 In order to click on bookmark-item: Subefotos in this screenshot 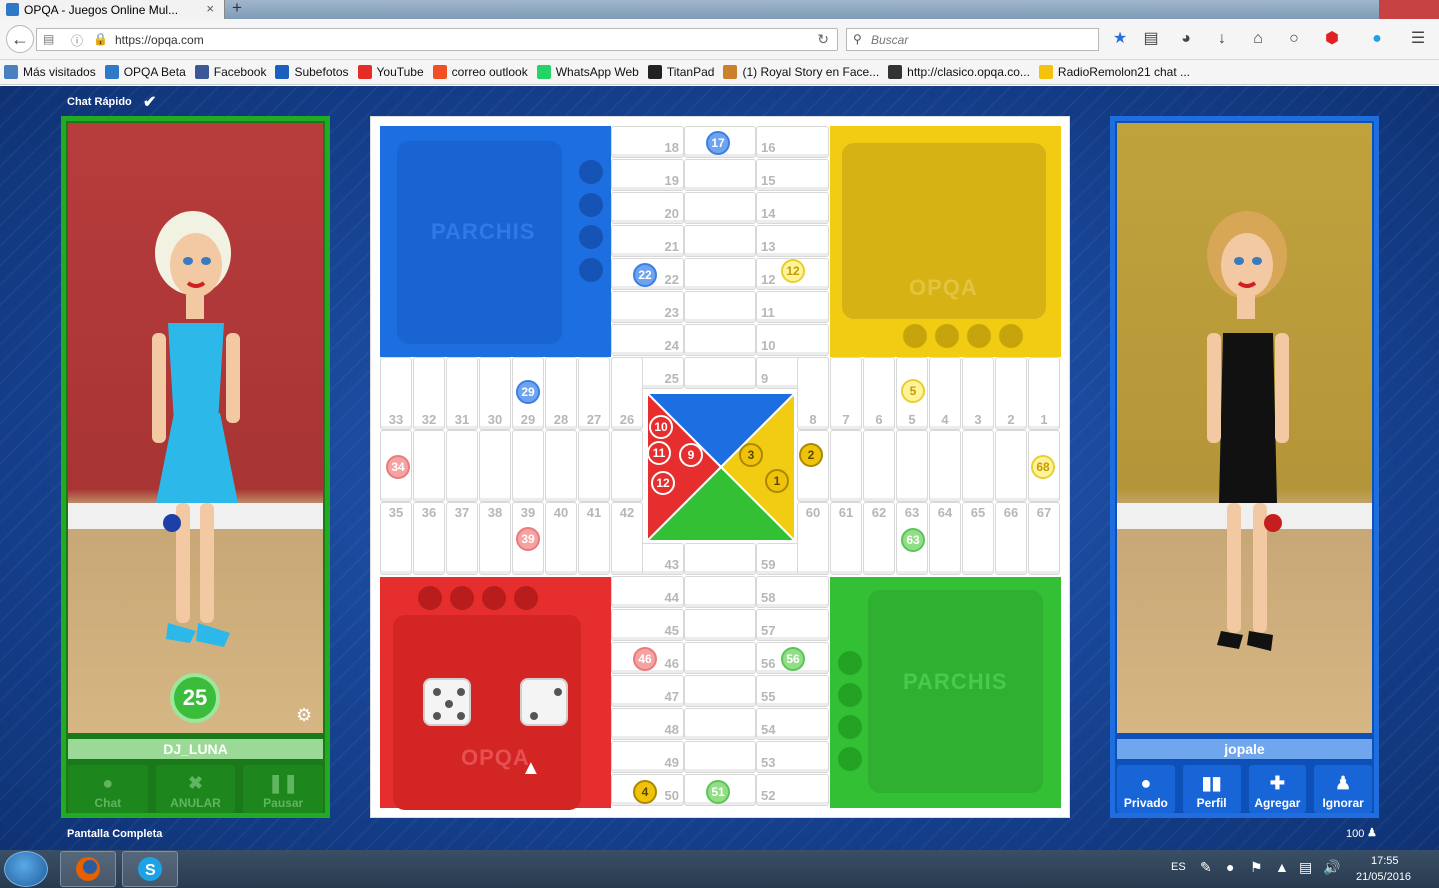, I will do `click(312, 72)`.